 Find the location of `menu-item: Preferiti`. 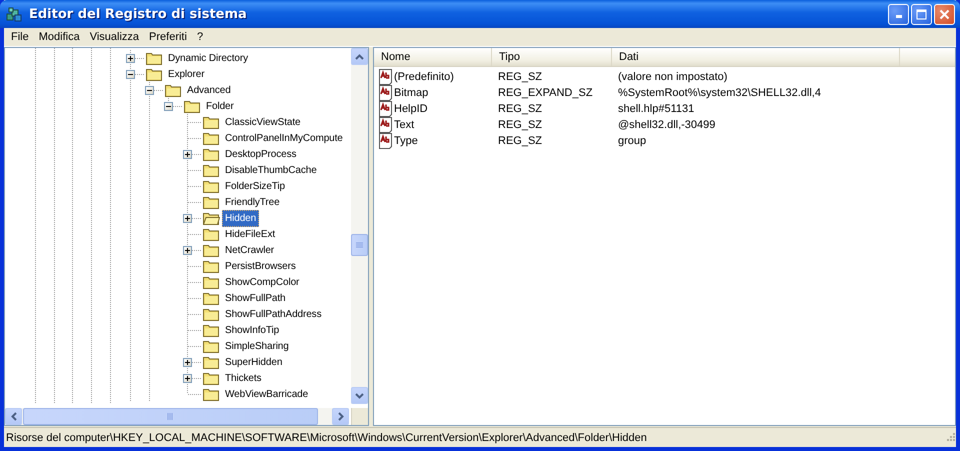

menu-item: Preferiti is located at coordinates (168, 37).